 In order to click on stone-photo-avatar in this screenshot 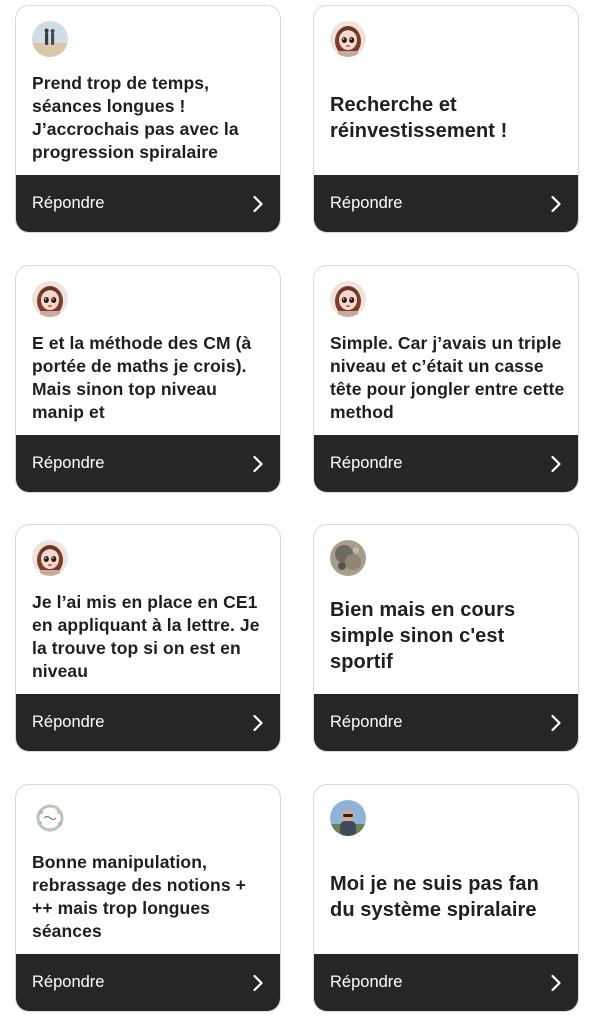, I will do `click(348, 558)`.